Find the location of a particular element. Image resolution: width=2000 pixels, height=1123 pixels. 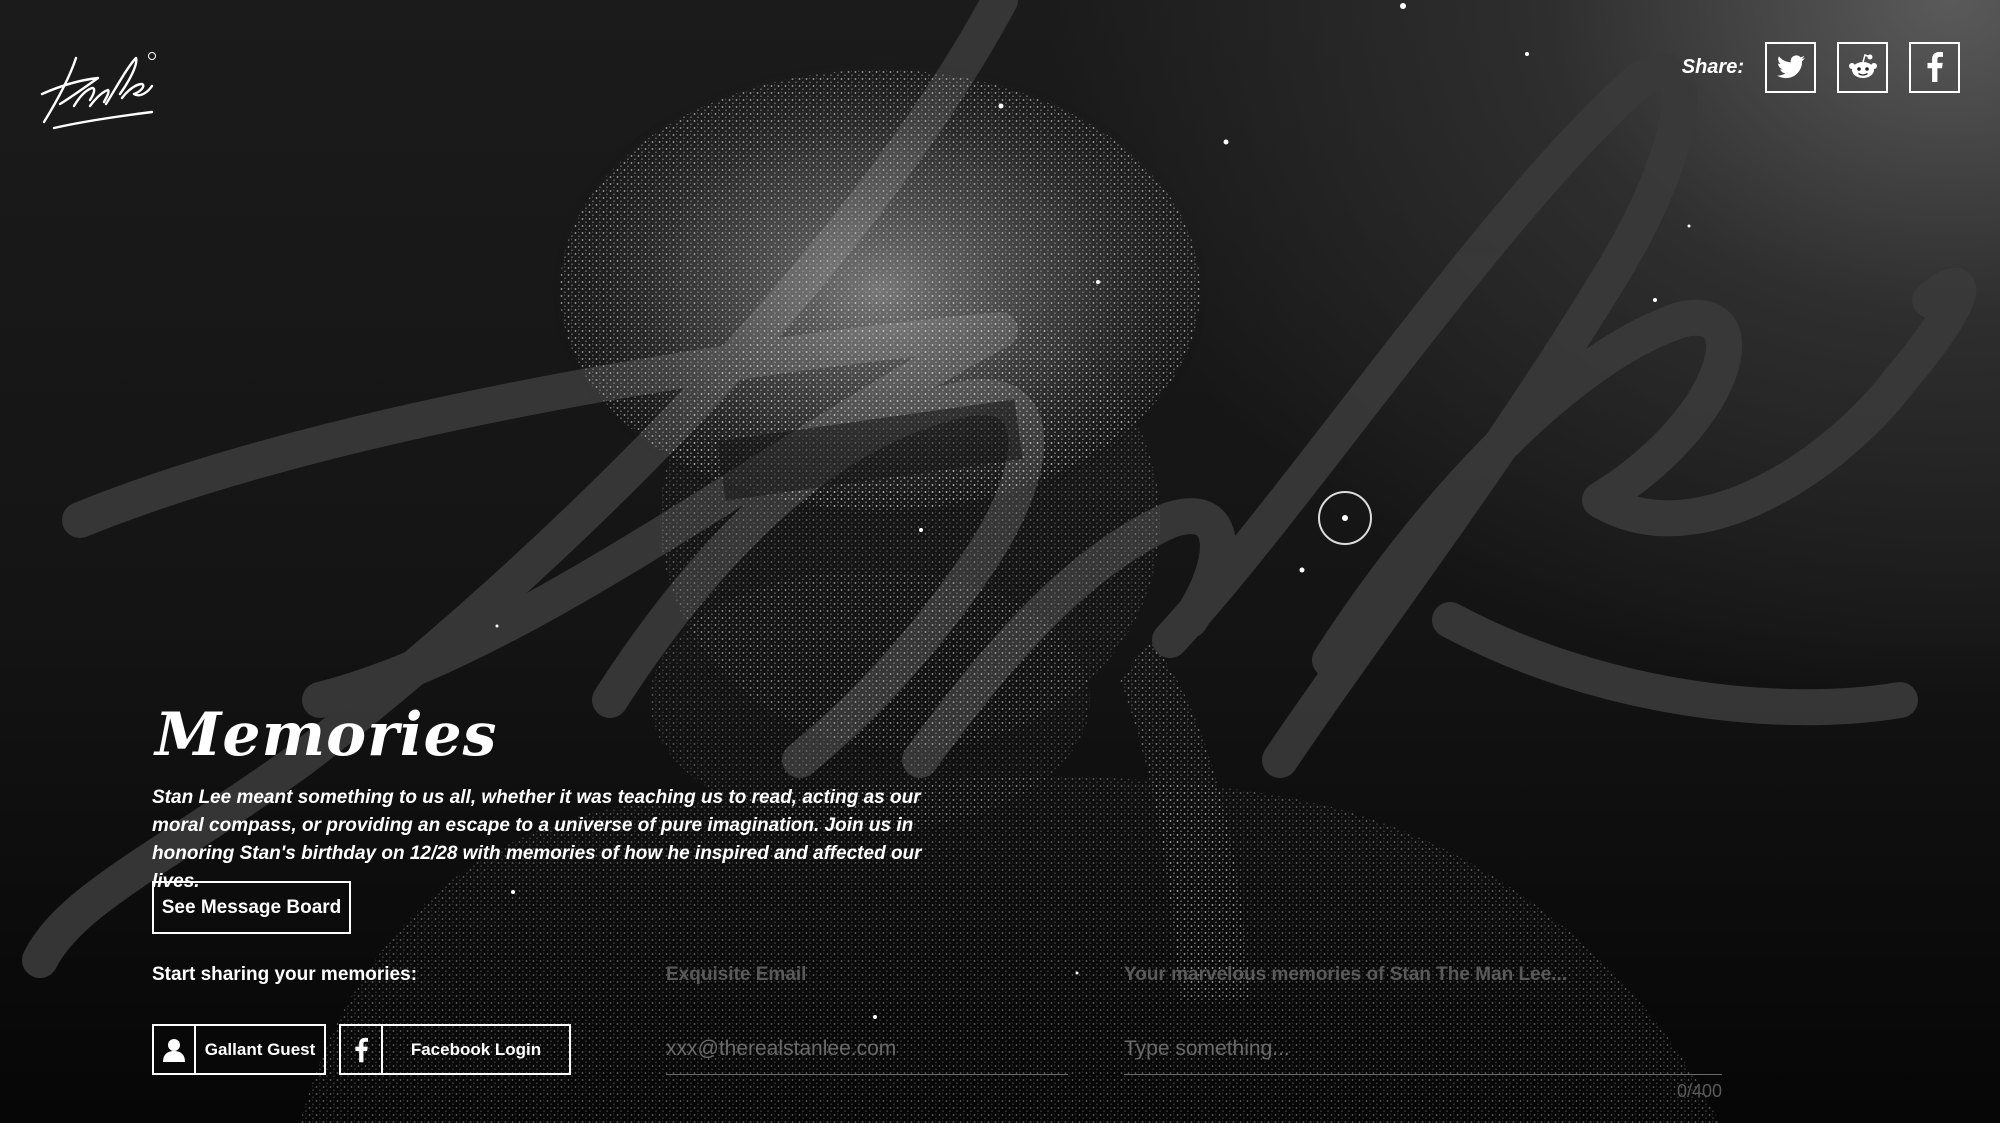

share-twitter-button is located at coordinates (1790, 67).